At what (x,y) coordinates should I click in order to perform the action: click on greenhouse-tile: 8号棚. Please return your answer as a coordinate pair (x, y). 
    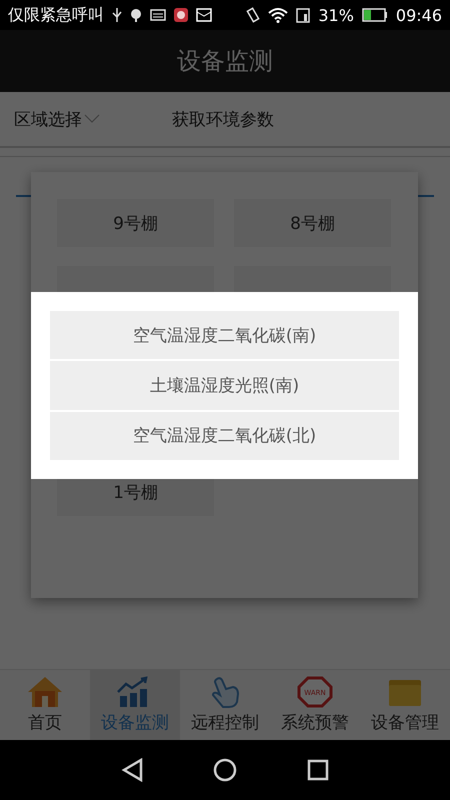
    Looking at the image, I should click on (312, 223).